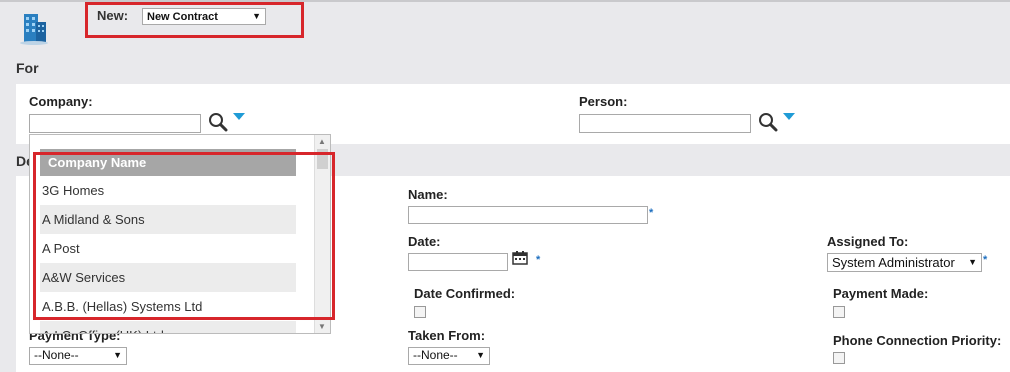 The width and height of the screenshot is (1010, 372). I want to click on taken-from-value: --None--, so click(435, 355).